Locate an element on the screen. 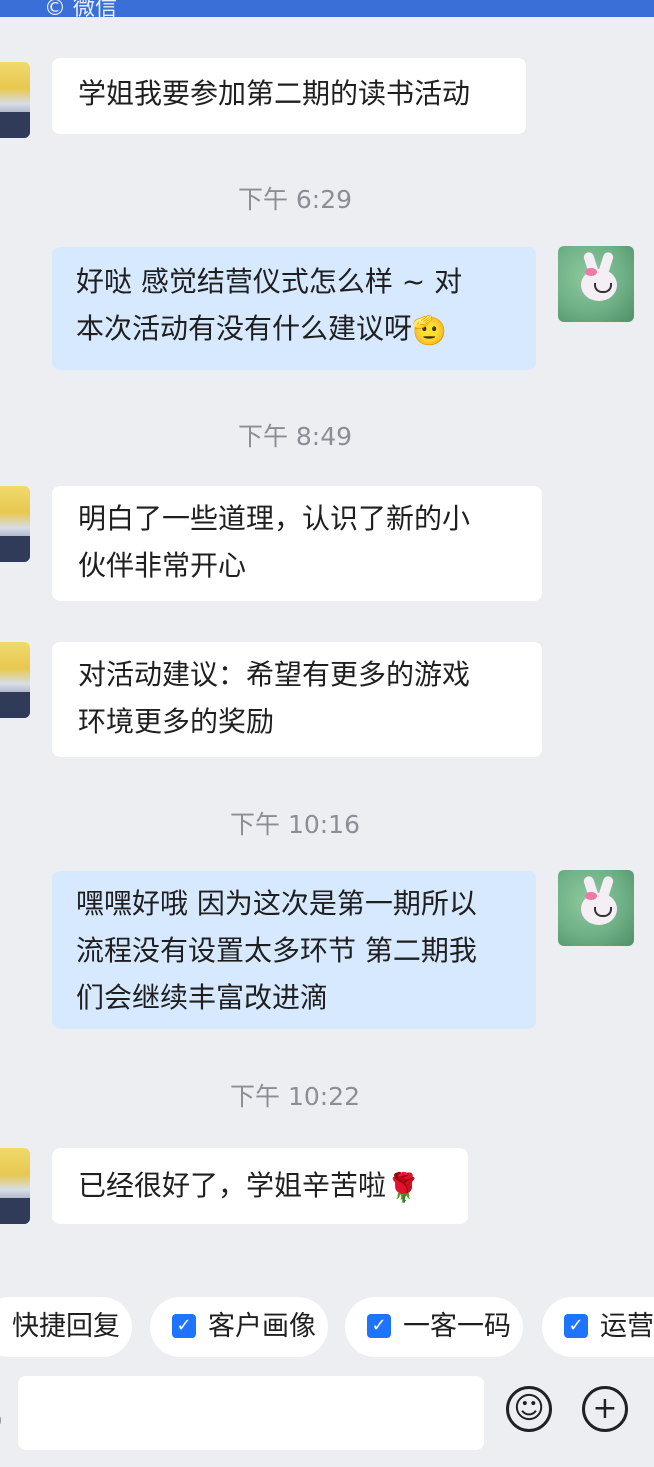 The image size is (654, 1467). timestamp: 下午 10:22 is located at coordinates (295, 1096).